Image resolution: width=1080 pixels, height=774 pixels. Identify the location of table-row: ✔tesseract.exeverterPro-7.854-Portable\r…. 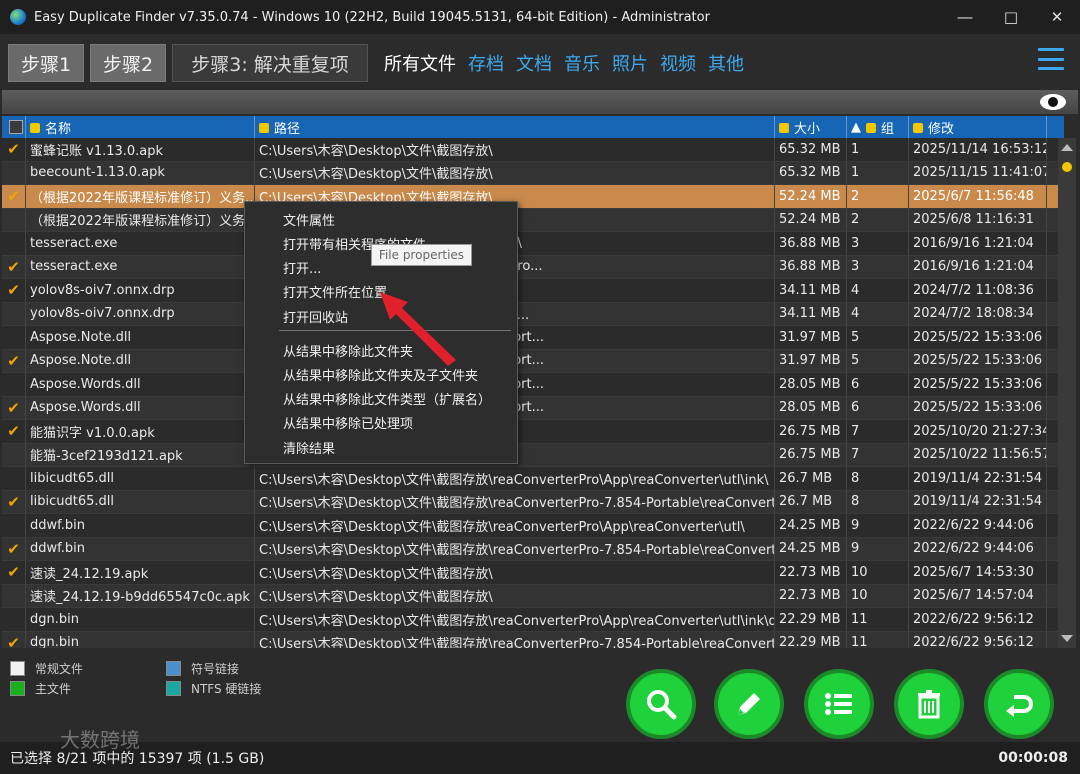
(531, 267).